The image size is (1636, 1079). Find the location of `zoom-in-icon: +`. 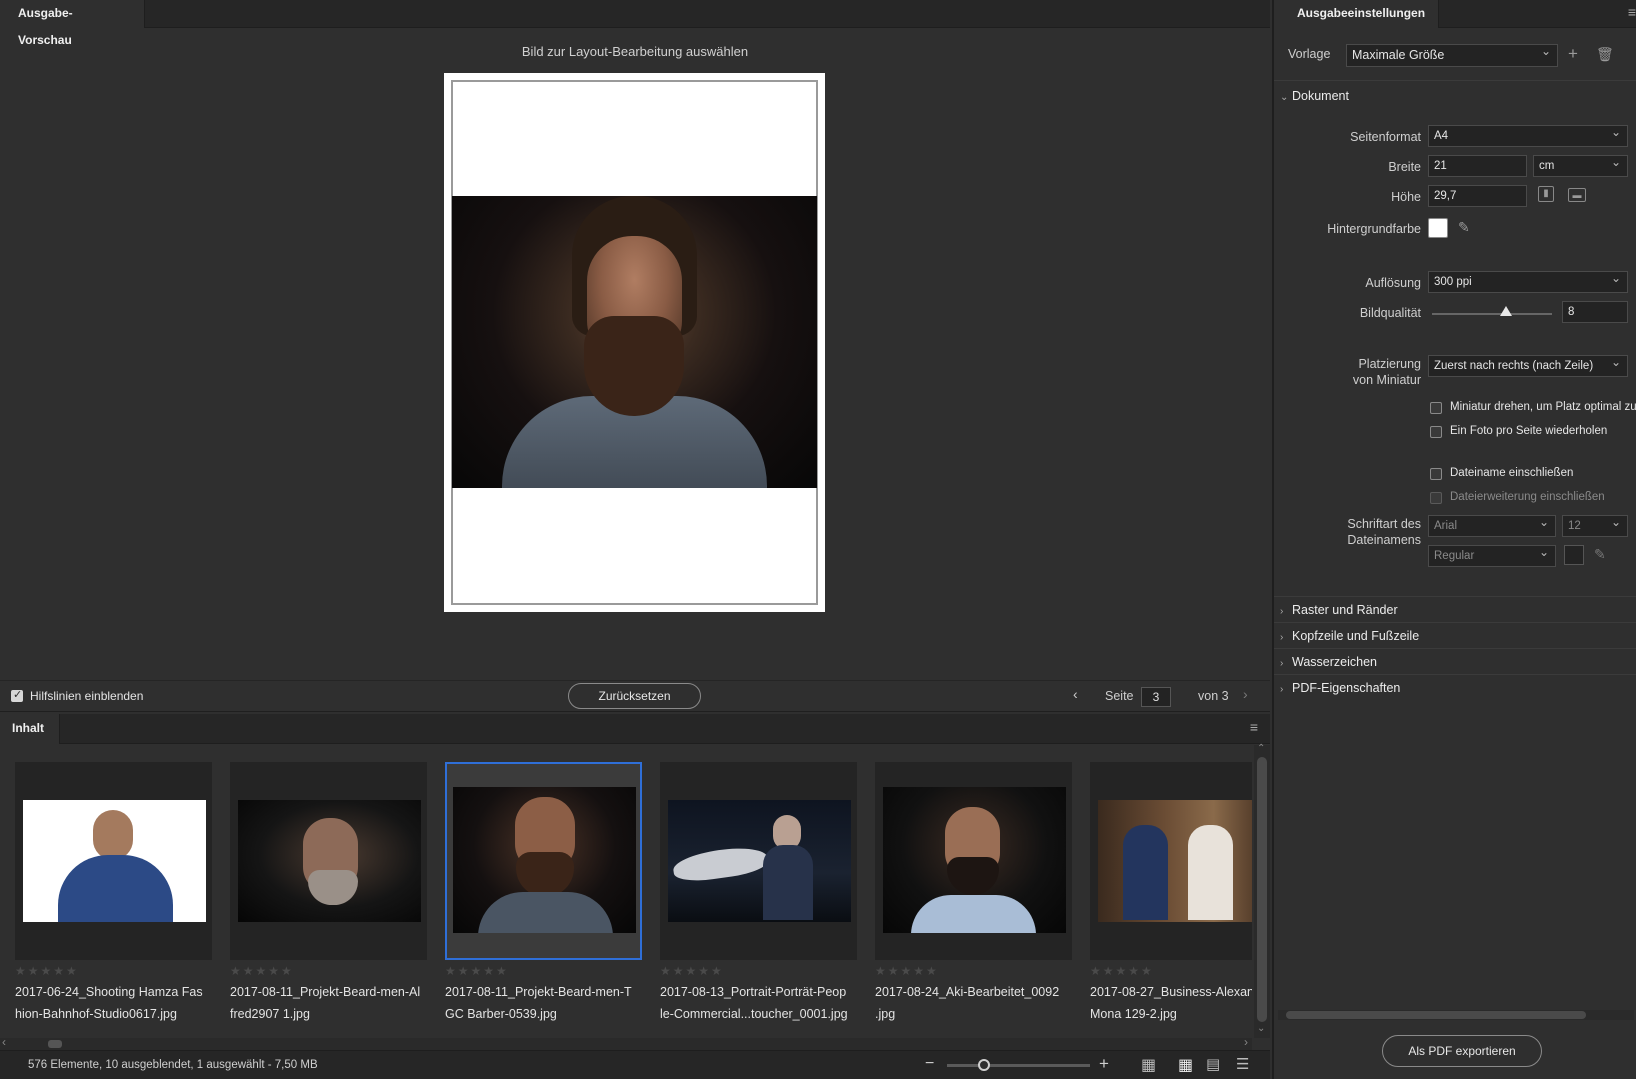

zoom-in-icon: + is located at coordinates (1104, 1064).